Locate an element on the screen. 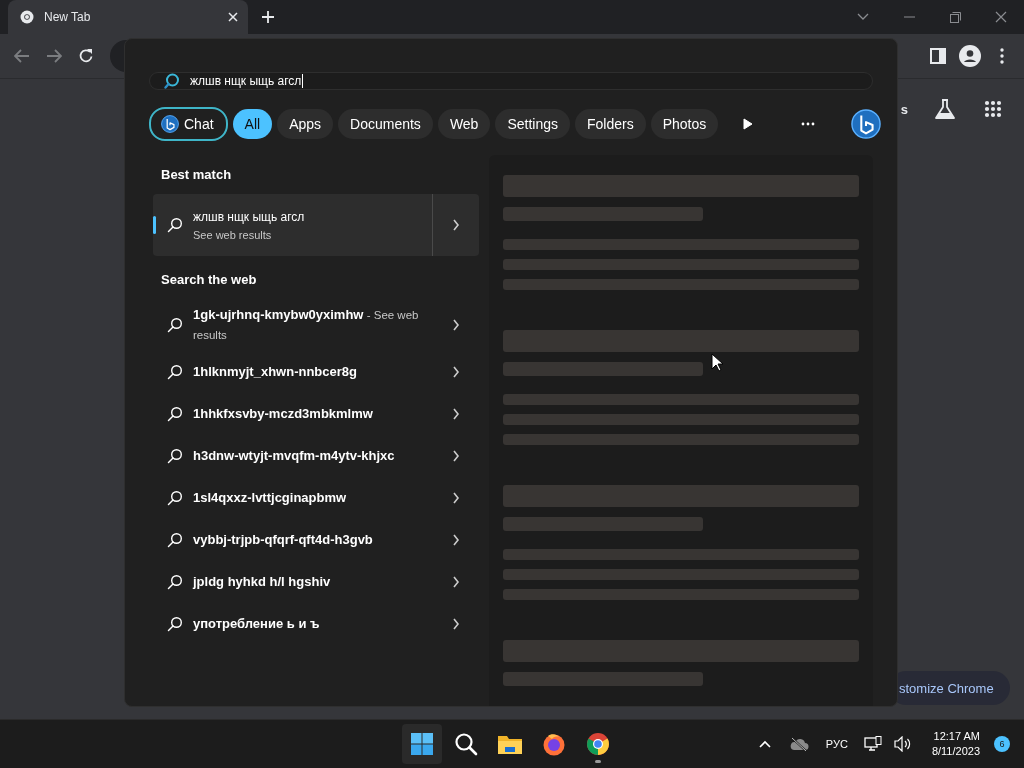 This screenshot has width=1024, height=768. filter-tab: Photos is located at coordinates (684, 124).